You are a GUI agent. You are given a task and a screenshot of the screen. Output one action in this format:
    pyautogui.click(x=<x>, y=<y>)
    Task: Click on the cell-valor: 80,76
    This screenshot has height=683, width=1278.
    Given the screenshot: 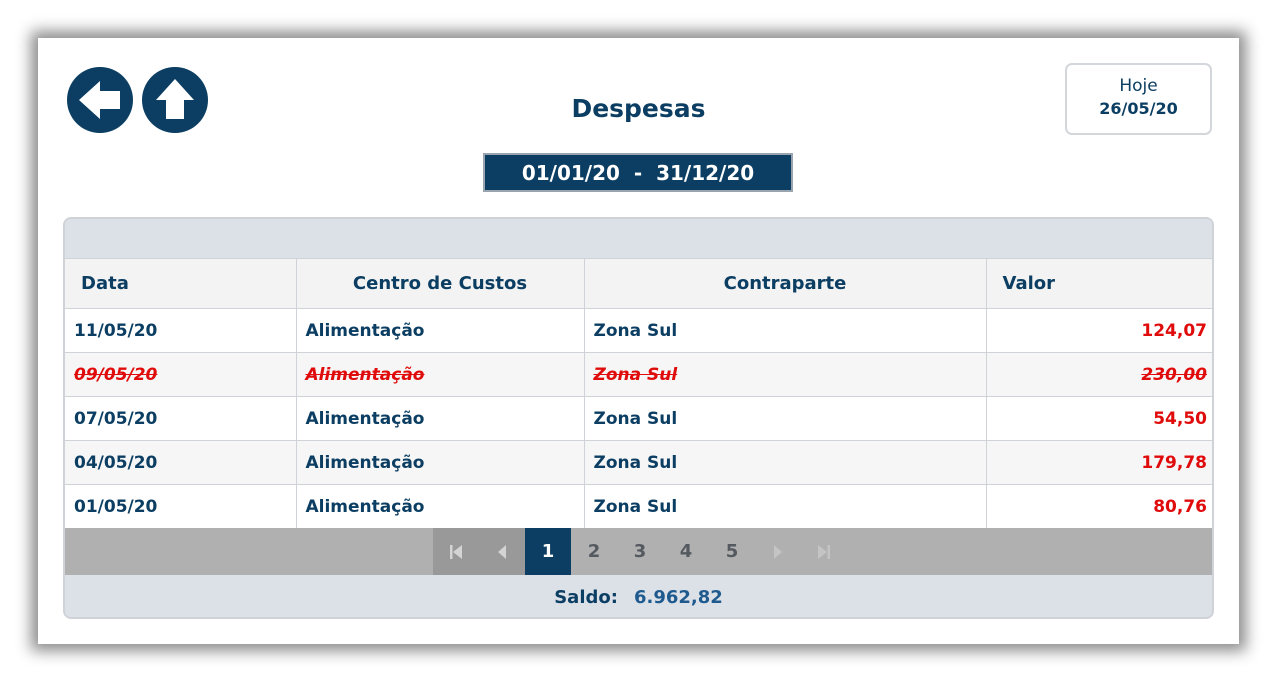 What is the action you would take?
    pyautogui.click(x=1098, y=506)
    